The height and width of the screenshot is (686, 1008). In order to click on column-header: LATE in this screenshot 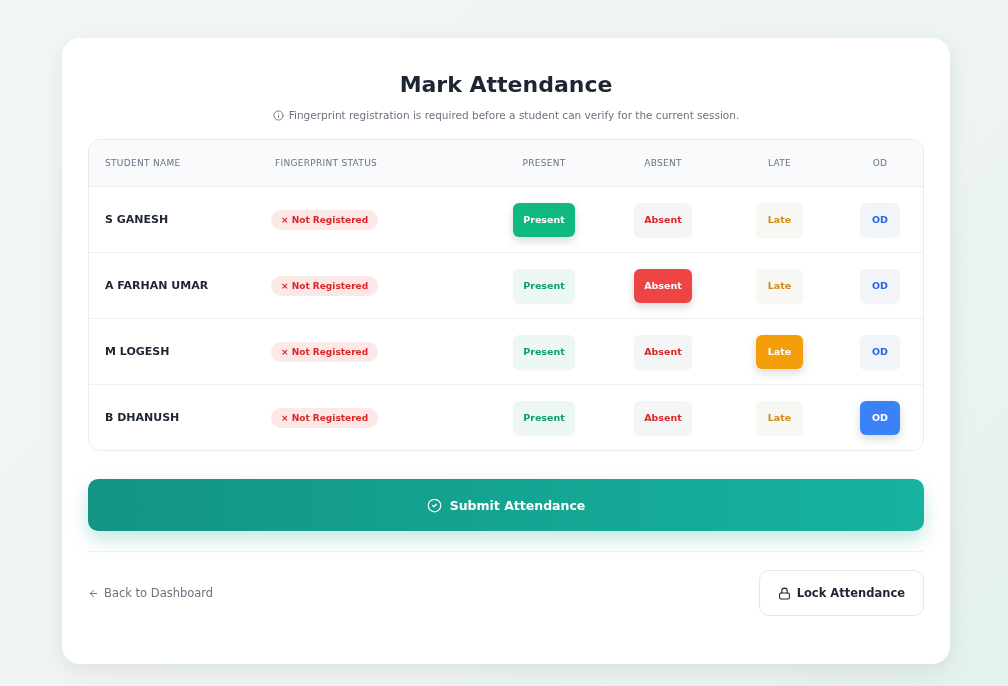, I will do `click(779, 163)`.